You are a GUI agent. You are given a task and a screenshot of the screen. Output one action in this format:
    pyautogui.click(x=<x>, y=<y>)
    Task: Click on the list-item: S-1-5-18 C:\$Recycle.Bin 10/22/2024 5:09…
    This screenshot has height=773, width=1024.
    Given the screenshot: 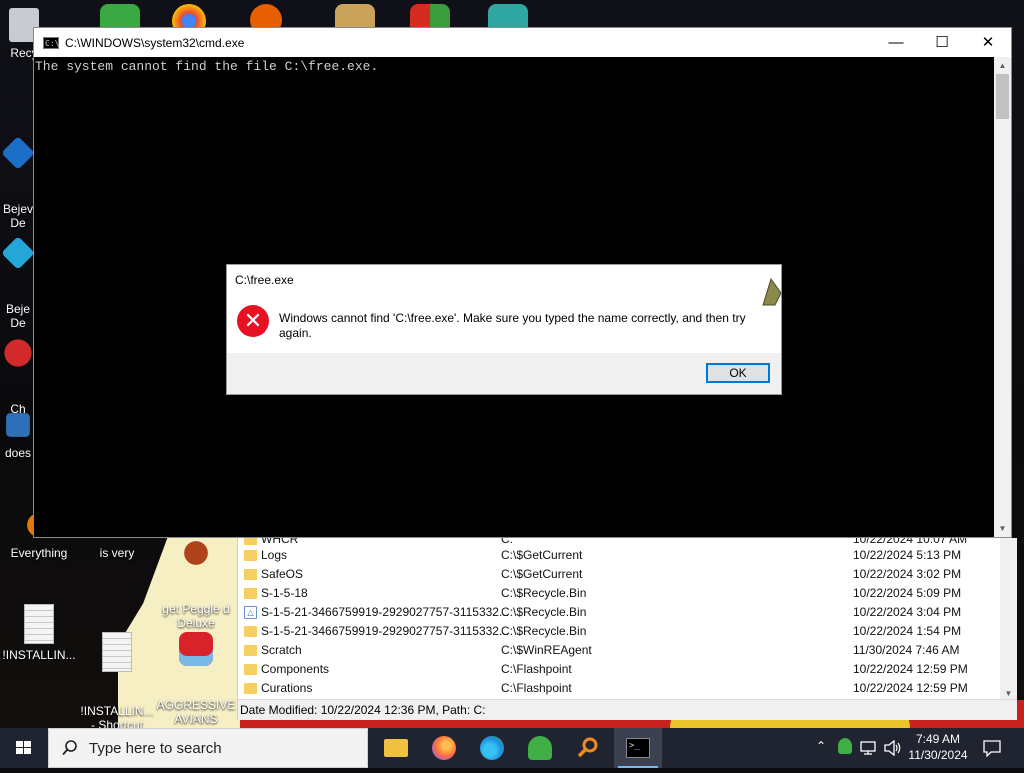 What is the action you would take?
    pyautogui.click(x=619, y=593)
    